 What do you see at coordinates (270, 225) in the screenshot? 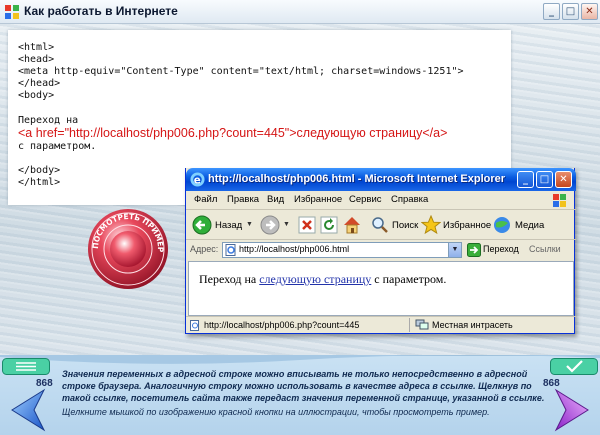
I see `forward-arrow-icon` at bounding box center [270, 225].